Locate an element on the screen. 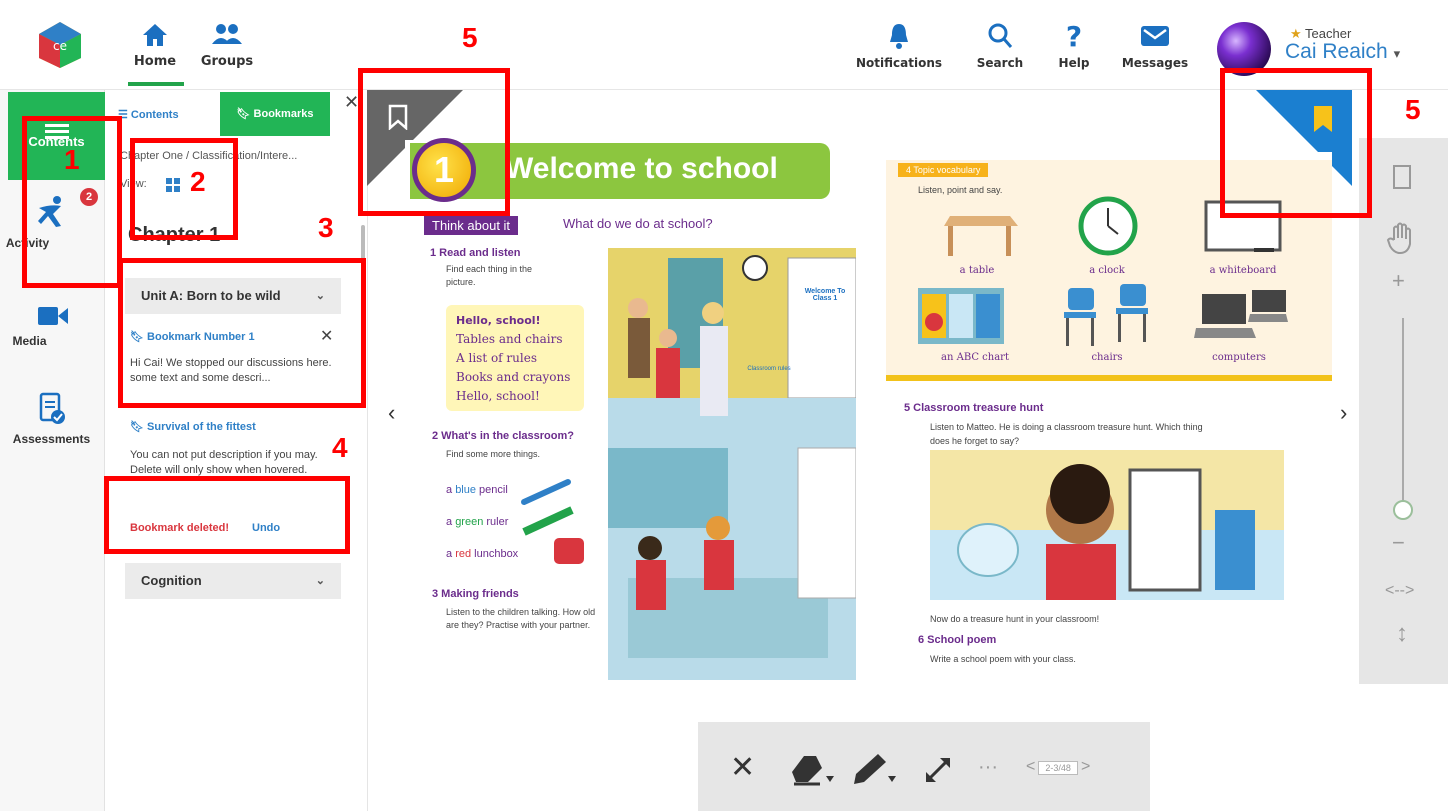 The height and width of the screenshot is (811, 1448). page-icon is located at coordinates (1402, 177).